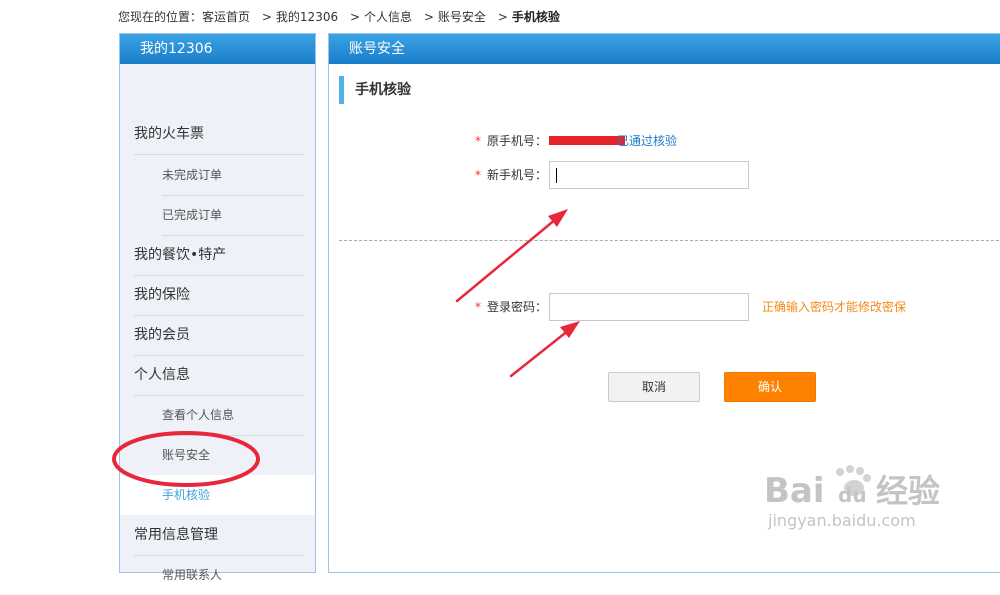 Image resolution: width=1000 pixels, height=595 pixels. What do you see at coordinates (647, 141) in the screenshot?
I see `old-phone-status: 已通过核验` at bounding box center [647, 141].